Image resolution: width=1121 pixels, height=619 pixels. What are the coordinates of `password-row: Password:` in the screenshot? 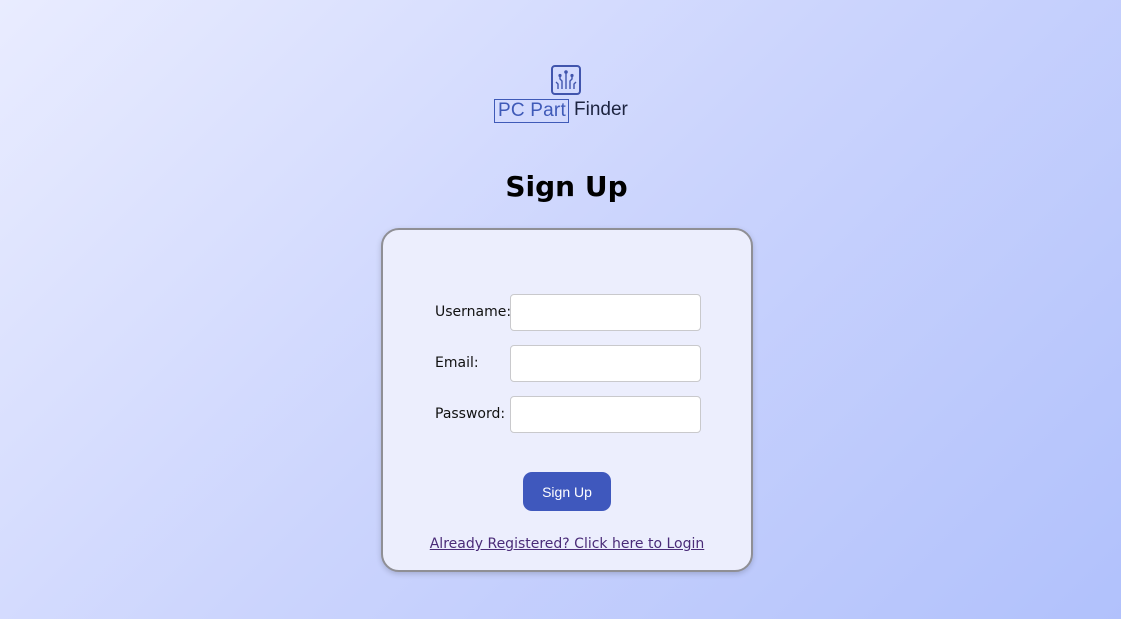 It's located at (570, 414).